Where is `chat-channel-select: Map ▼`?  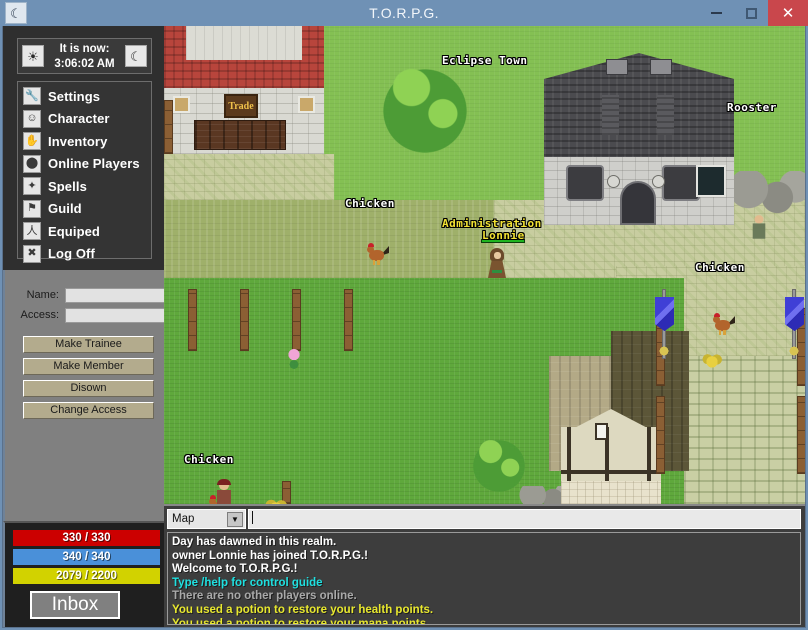 chat-channel-select: Map ▼ is located at coordinates (206, 519).